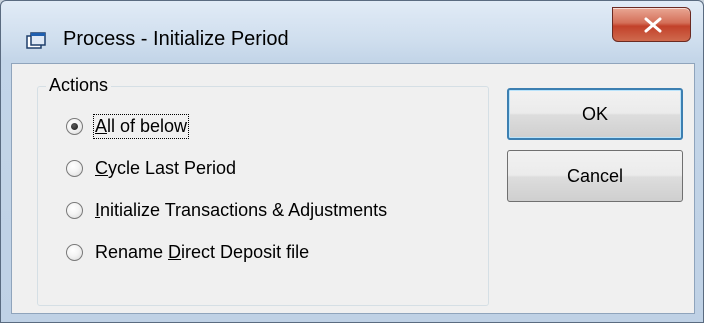 This screenshot has height=323, width=704. Describe the element at coordinates (79, 85) in the screenshot. I see `actions-group-legend: Actions` at that location.